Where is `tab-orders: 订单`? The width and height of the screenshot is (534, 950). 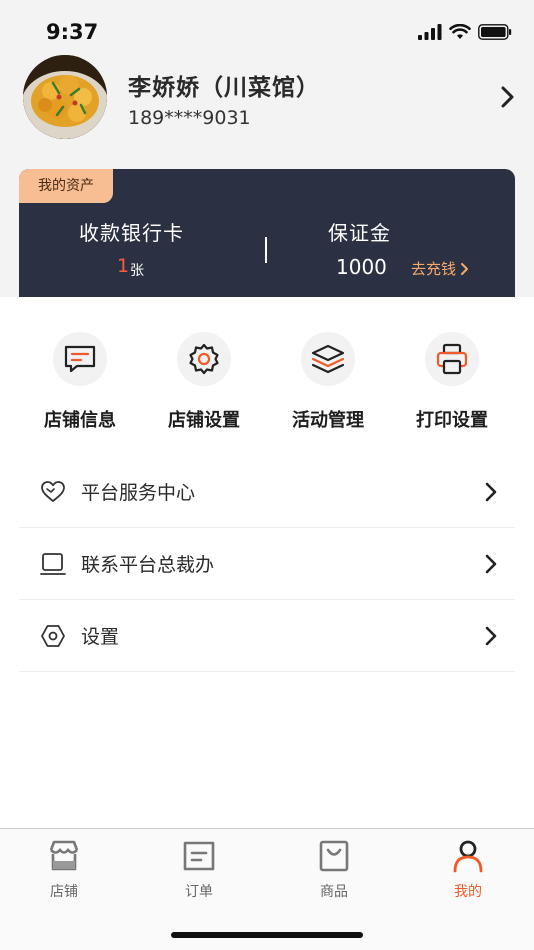
tab-orders: 订单 is located at coordinates (199, 870).